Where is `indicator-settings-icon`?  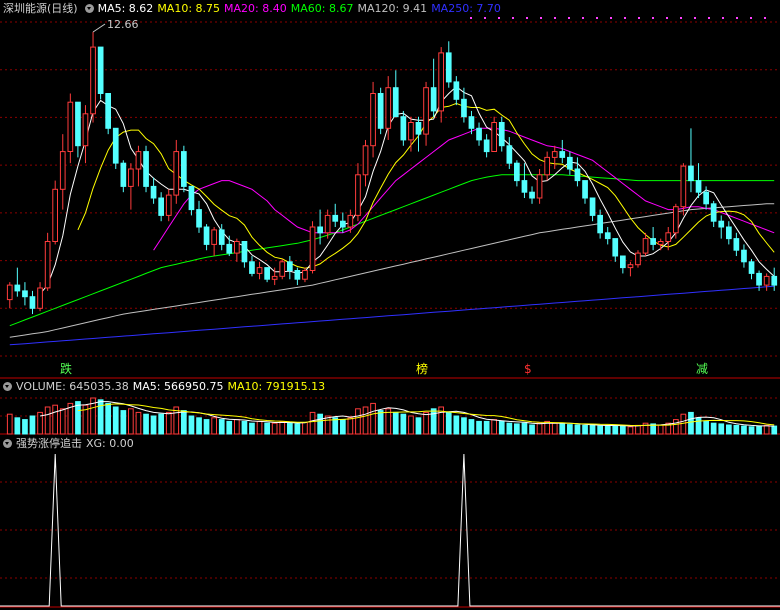
indicator-settings-icon is located at coordinates (7, 443).